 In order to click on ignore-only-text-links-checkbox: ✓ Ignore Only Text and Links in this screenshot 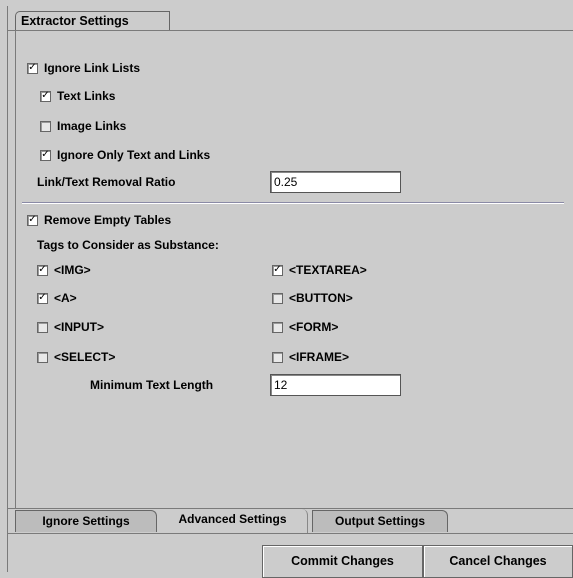, I will do `click(125, 155)`.